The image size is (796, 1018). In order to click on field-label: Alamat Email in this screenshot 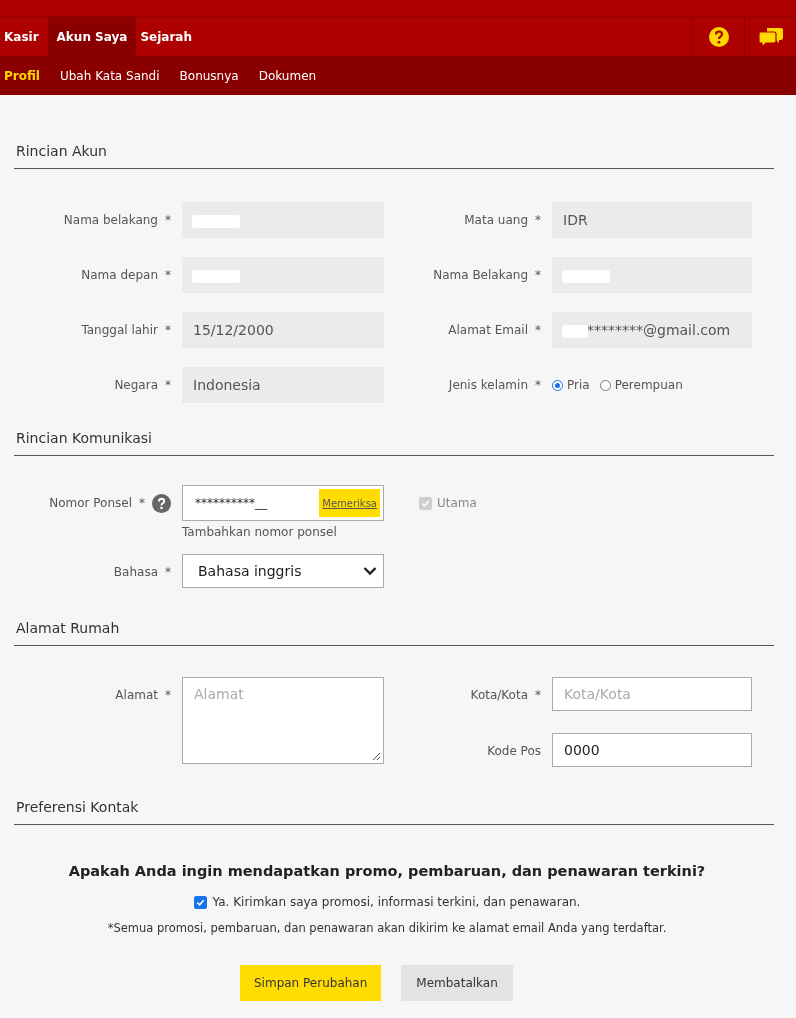, I will do `click(488, 330)`.